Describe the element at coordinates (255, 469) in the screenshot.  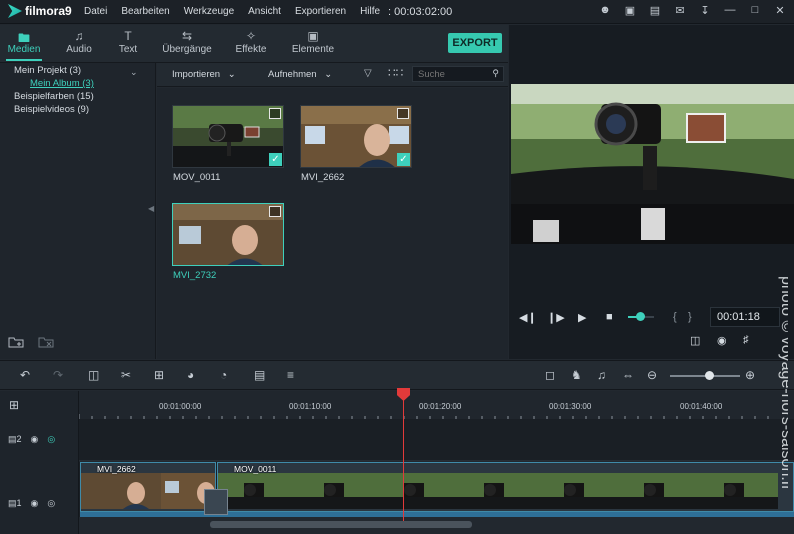
I see `clip-name: MOV_0011` at that location.